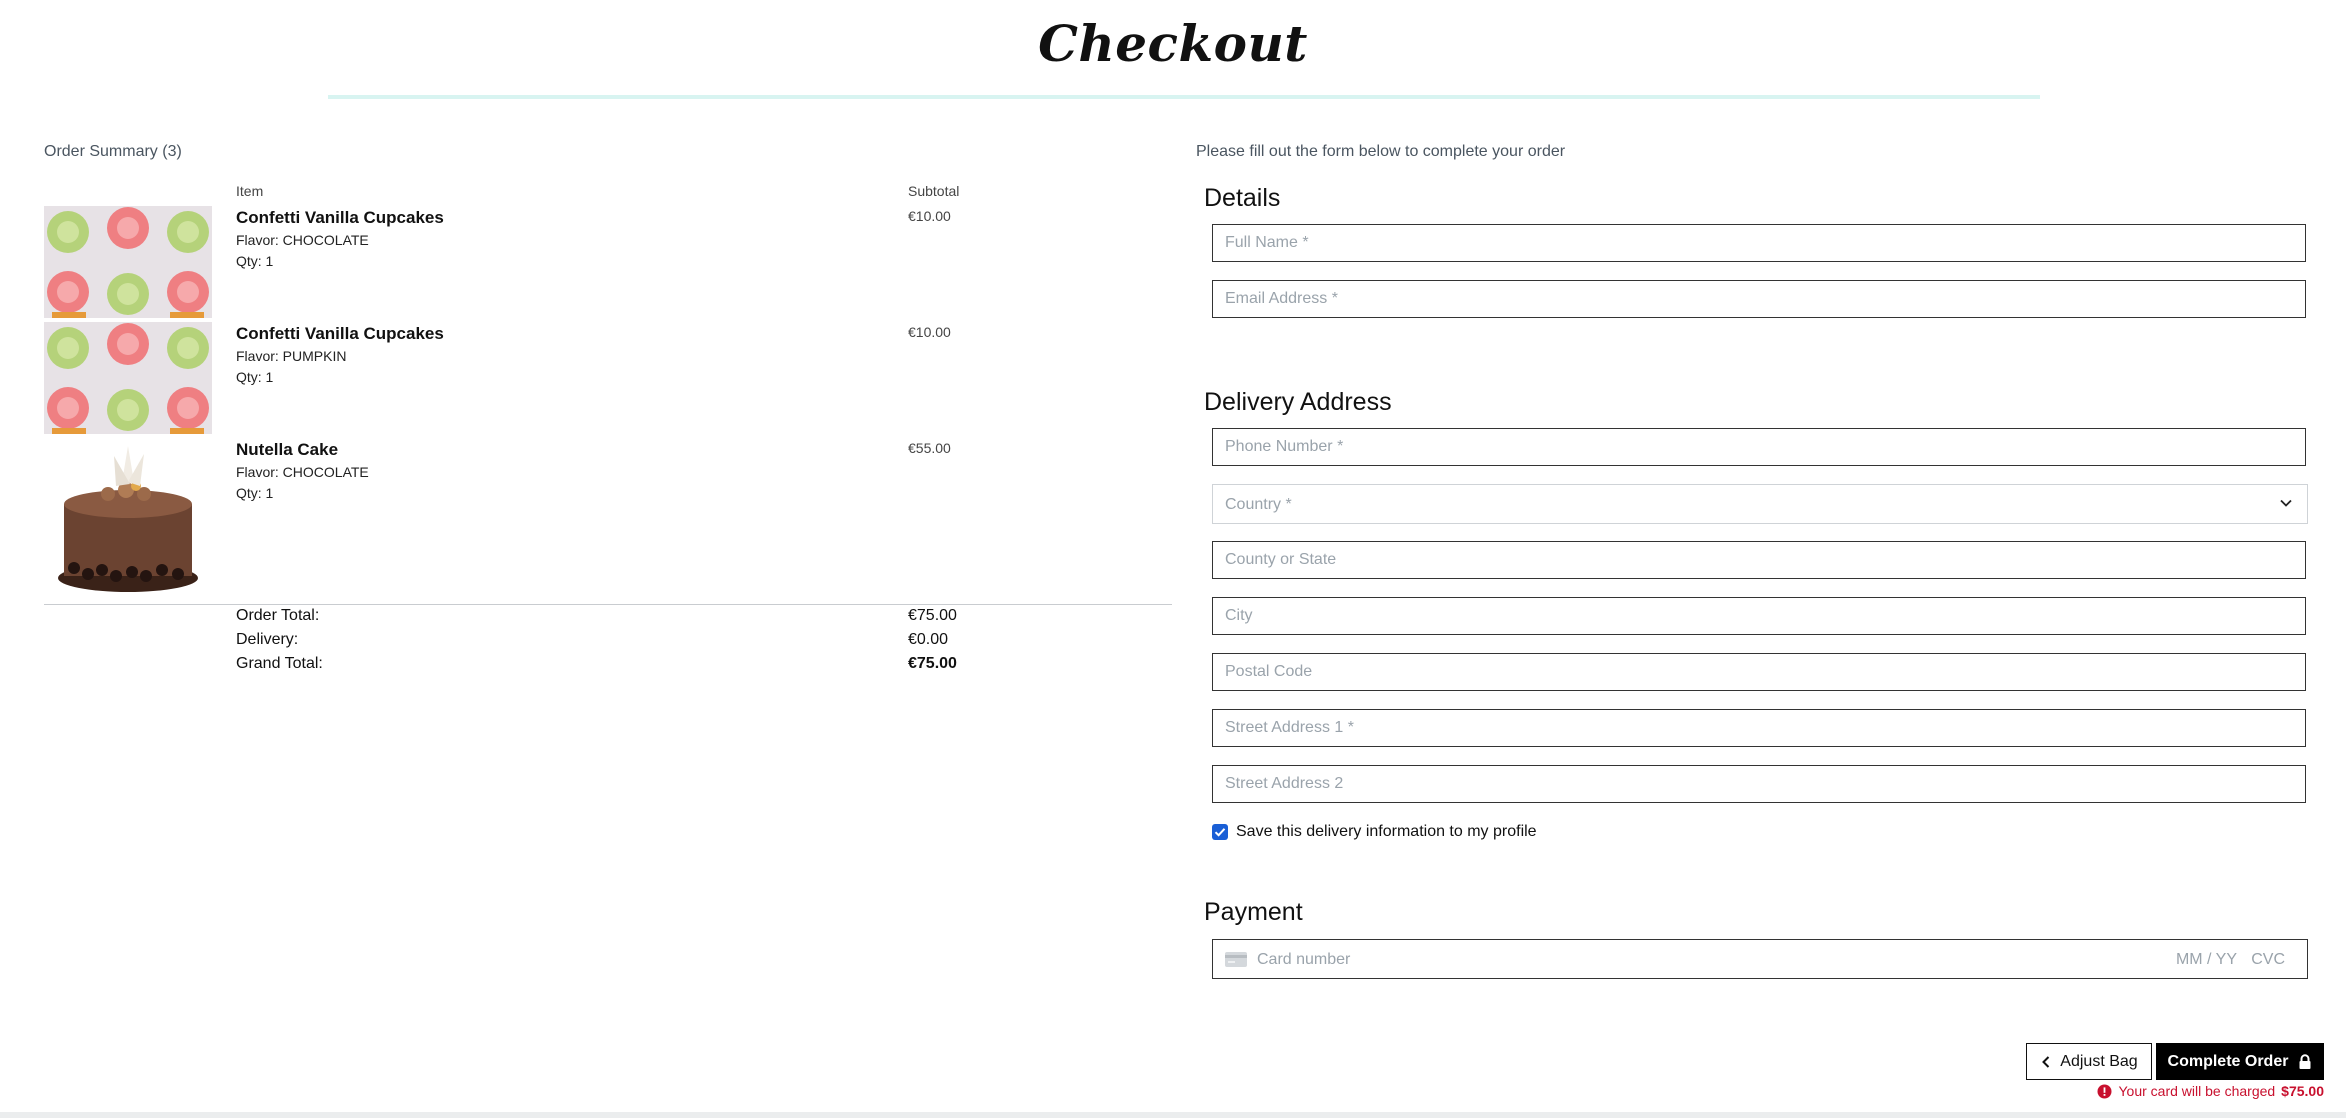 The height and width of the screenshot is (1118, 2346). I want to click on country-select: Country *, so click(1760, 504).